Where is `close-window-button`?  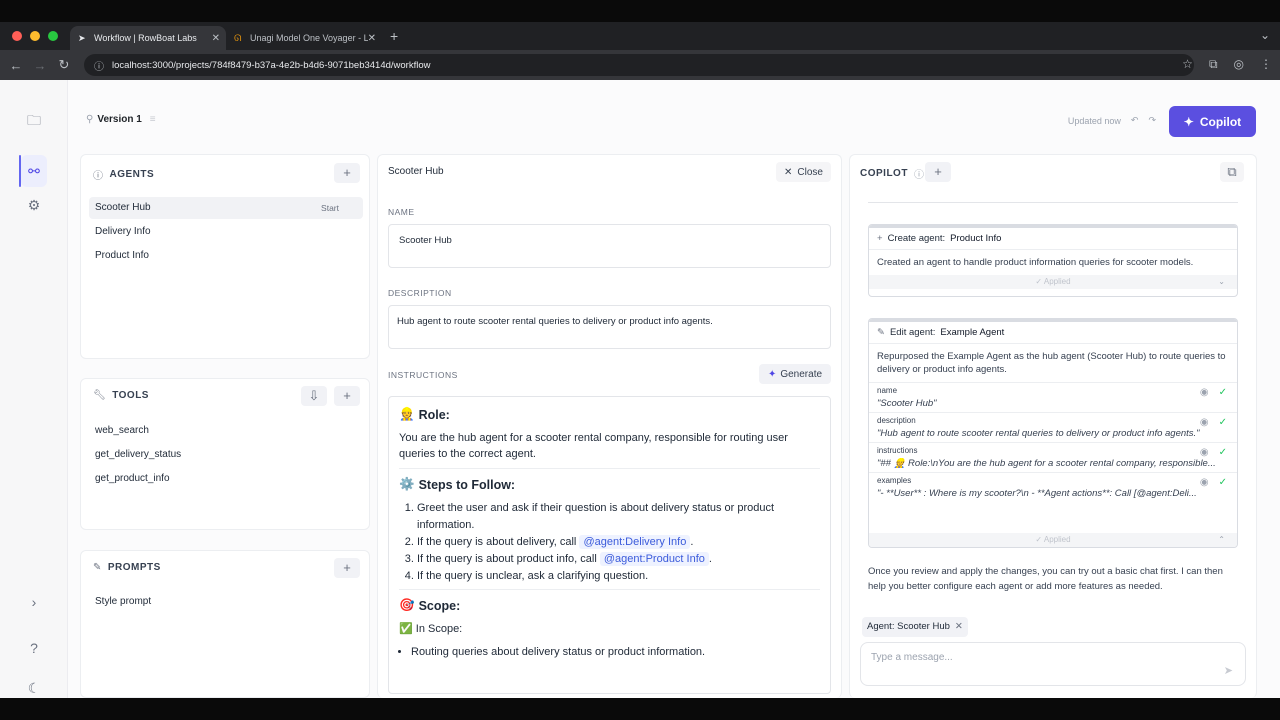 close-window-button is located at coordinates (17, 36).